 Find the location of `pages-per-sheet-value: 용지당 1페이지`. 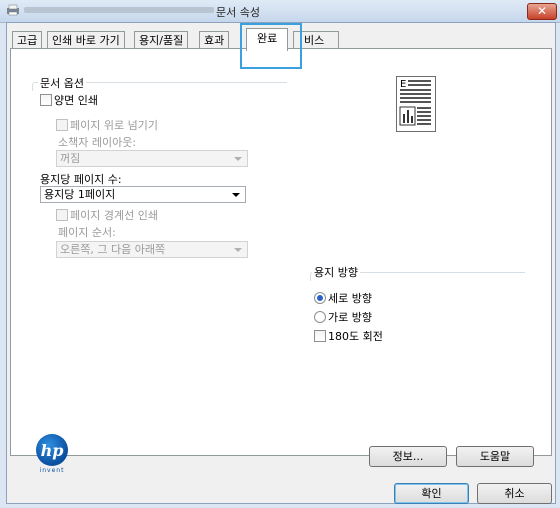

pages-per-sheet-value: 용지당 1페이지 is located at coordinates (80, 194).